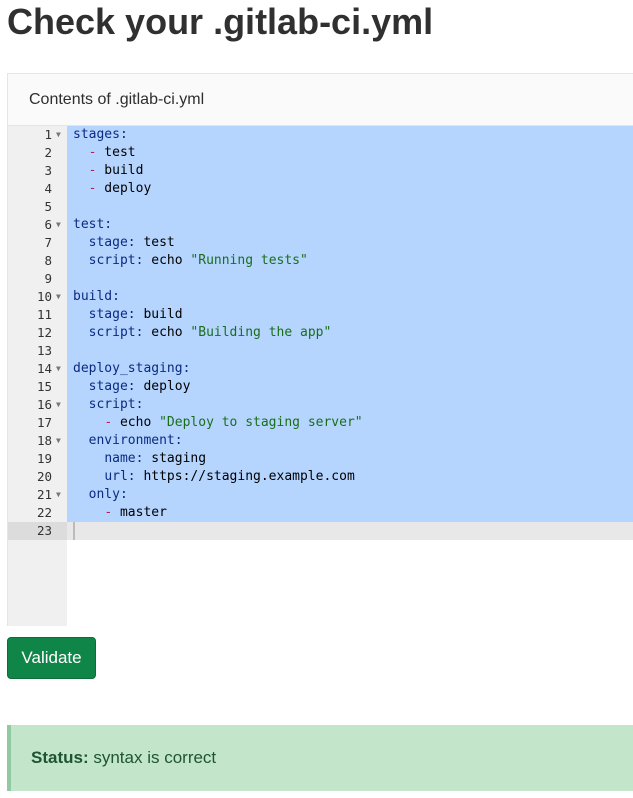 This screenshot has height=798, width=633. I want to click on gutter-cell: 4, so click(37, 189).